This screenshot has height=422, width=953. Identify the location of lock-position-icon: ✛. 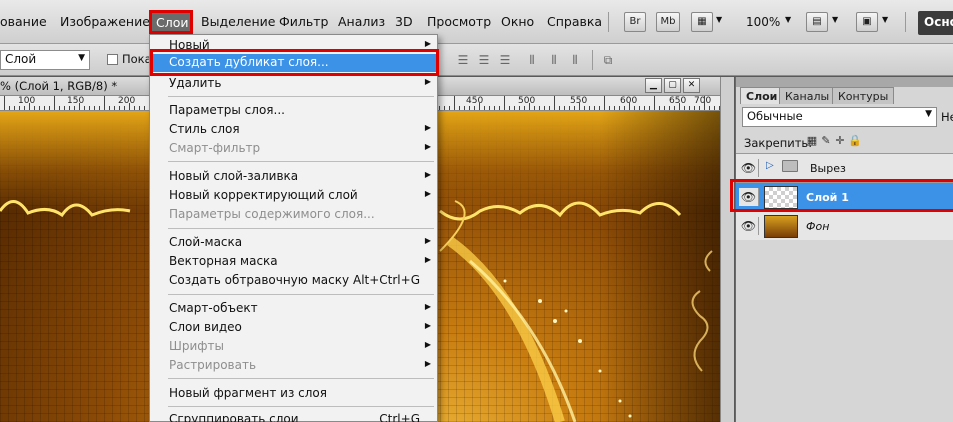
(840, 141).